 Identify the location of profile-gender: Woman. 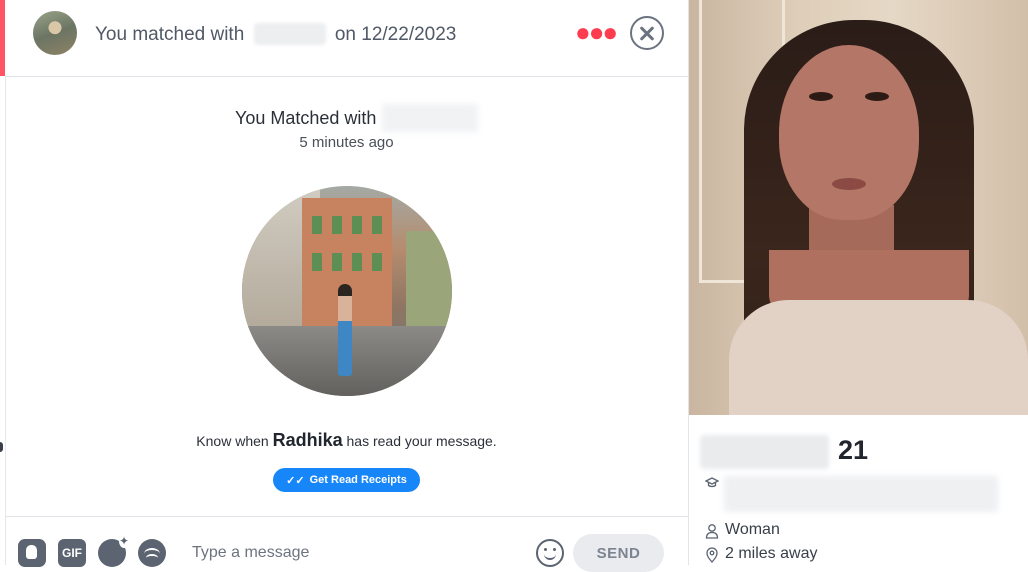
(752, 529).